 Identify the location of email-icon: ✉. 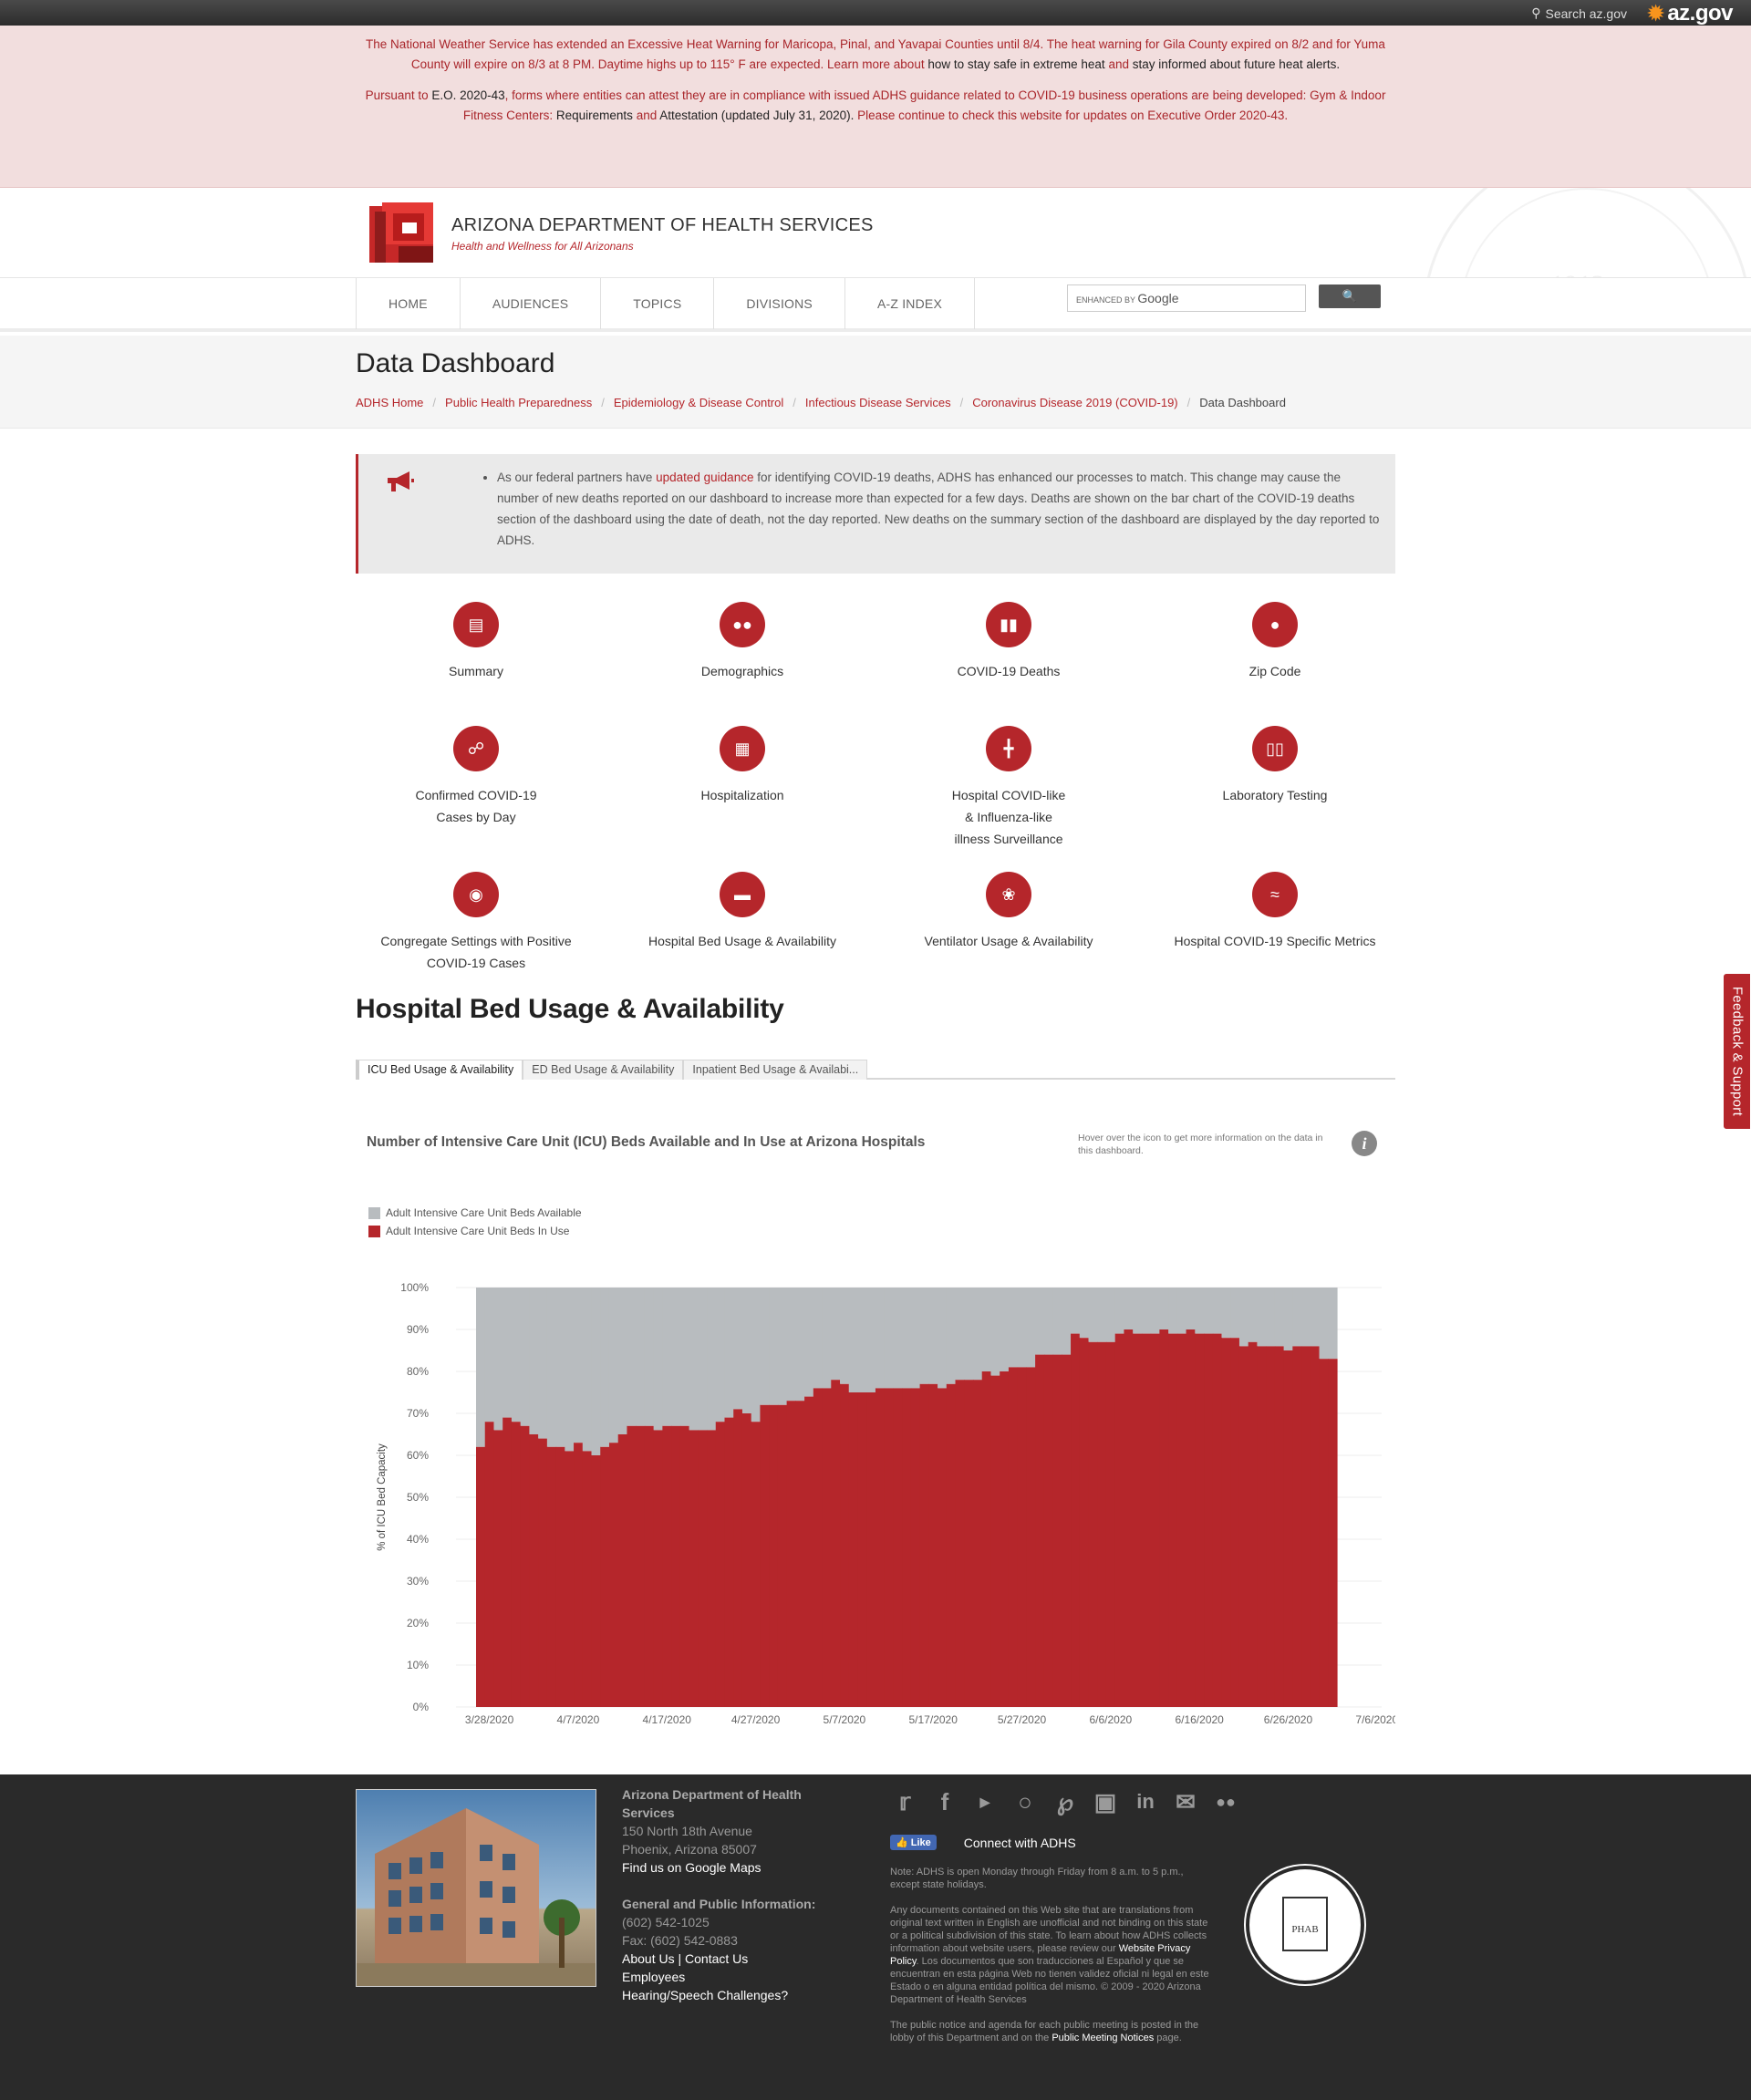
(1185, 1801).